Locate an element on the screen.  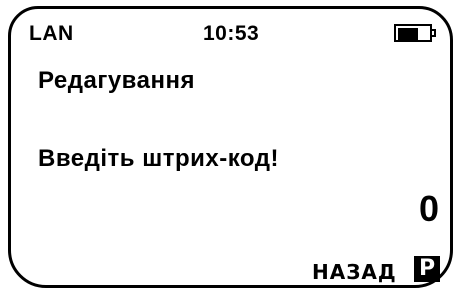
barcode-value: 0 is located at coordinates (428, 208).